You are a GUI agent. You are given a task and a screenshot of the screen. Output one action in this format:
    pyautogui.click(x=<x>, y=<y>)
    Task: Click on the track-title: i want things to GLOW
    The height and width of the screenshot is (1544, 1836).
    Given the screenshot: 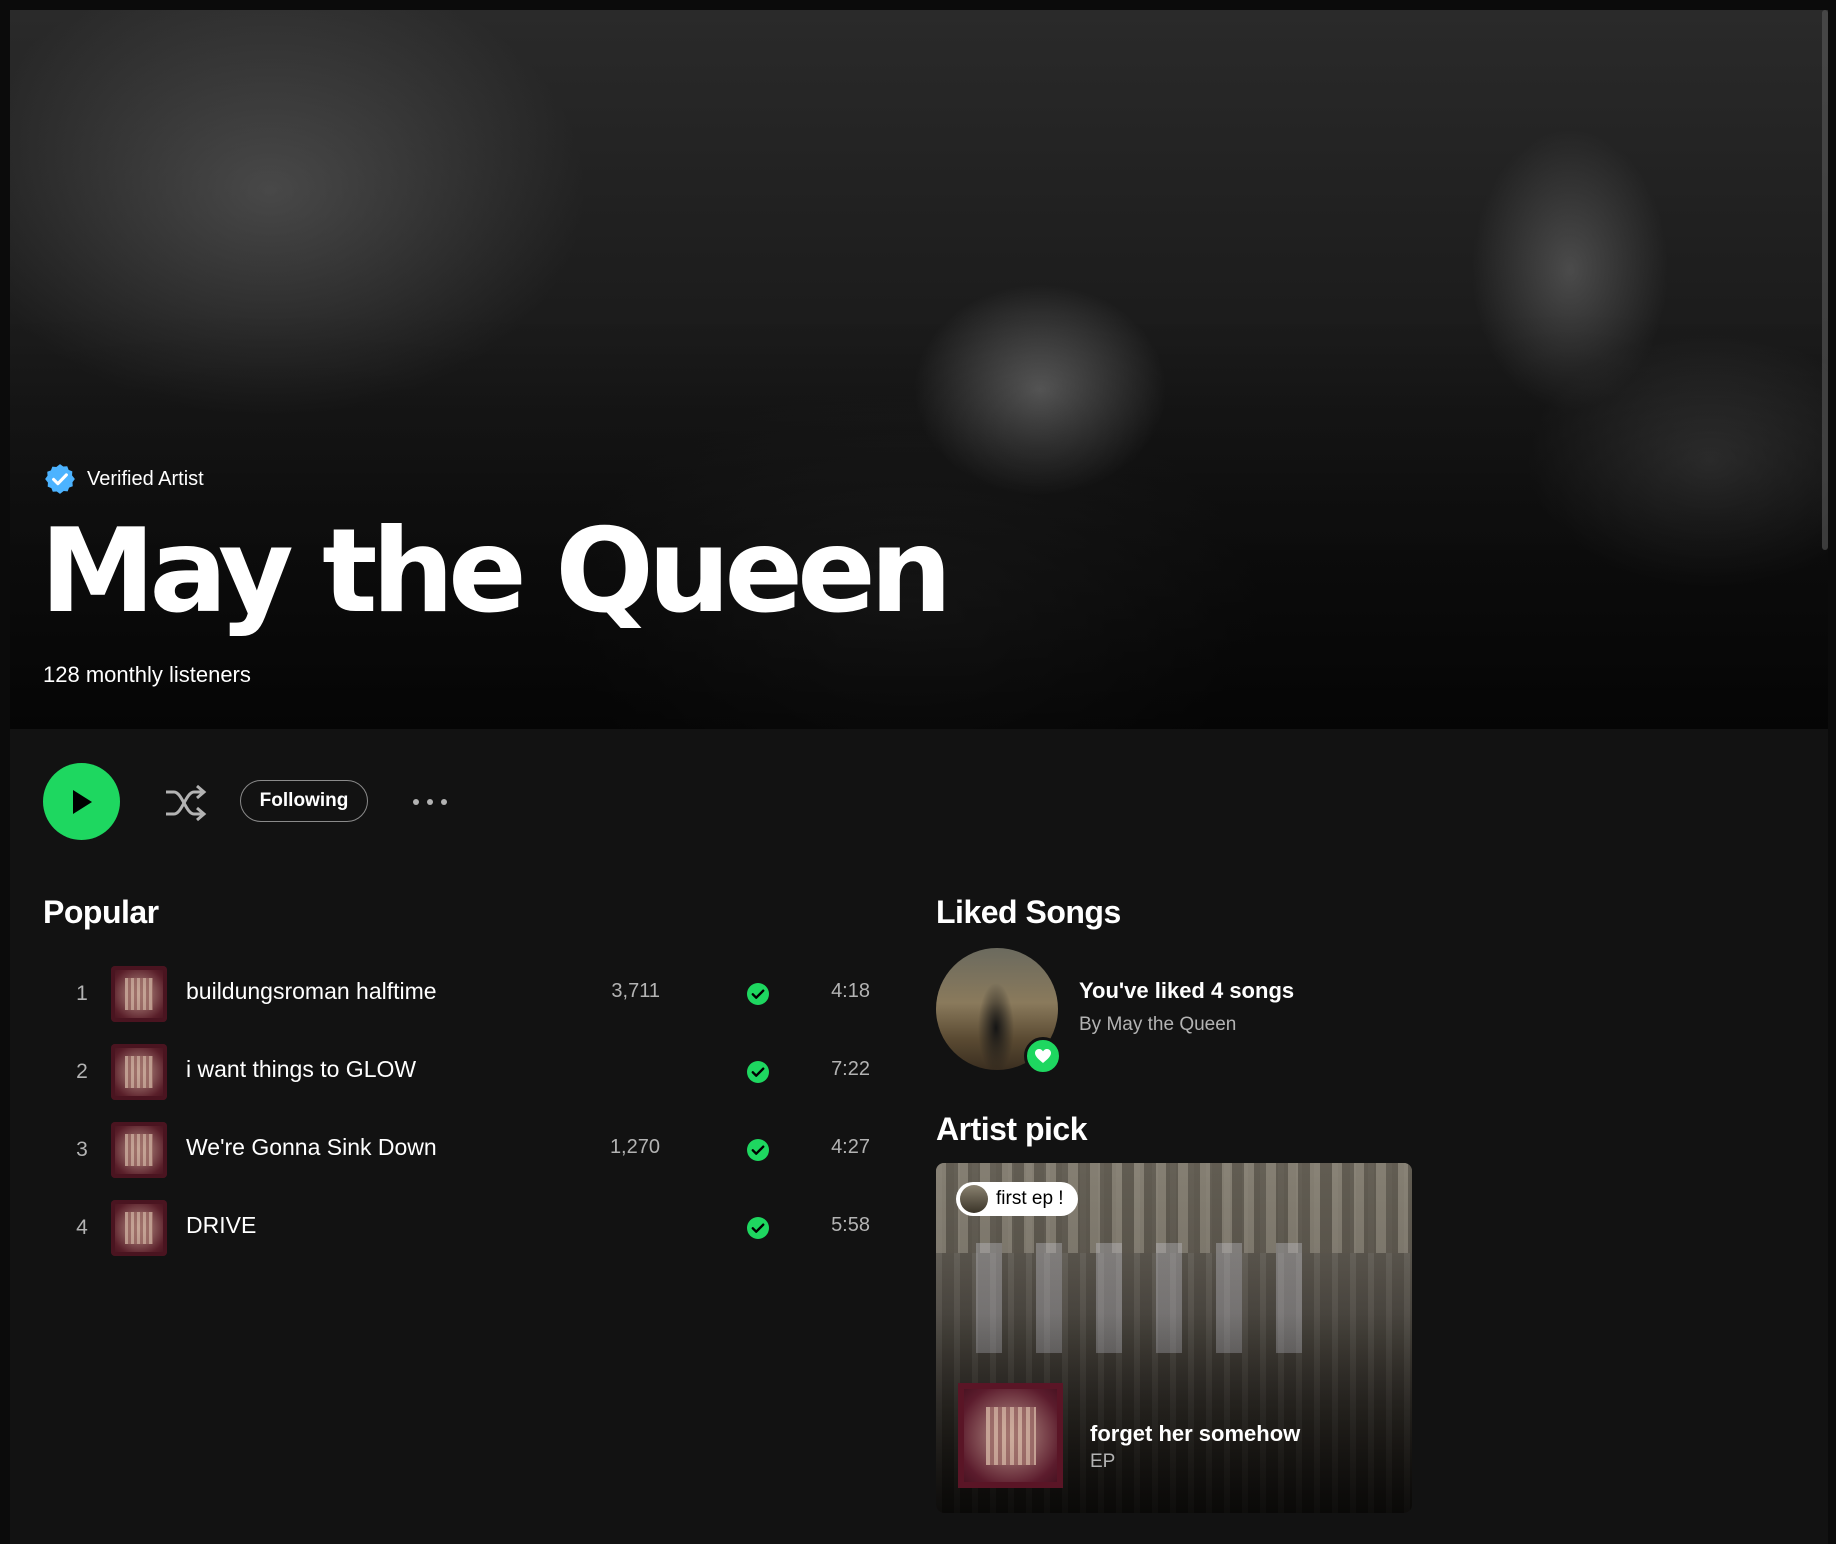 What is the action you would take?
    pyautogui.click(x=301, y=1069)
    